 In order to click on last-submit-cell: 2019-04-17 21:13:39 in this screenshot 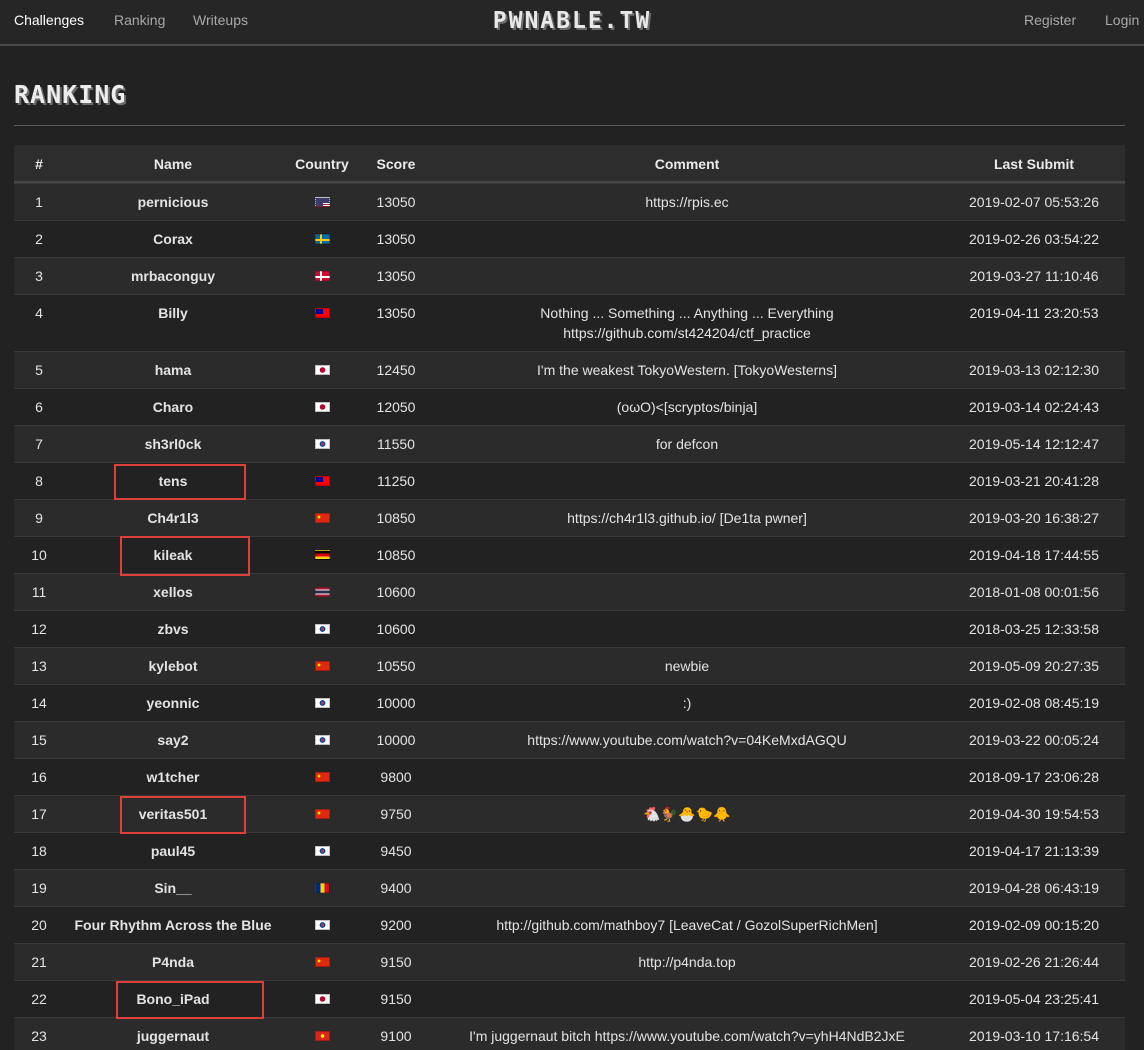, I will do `click(1034, 851)`.